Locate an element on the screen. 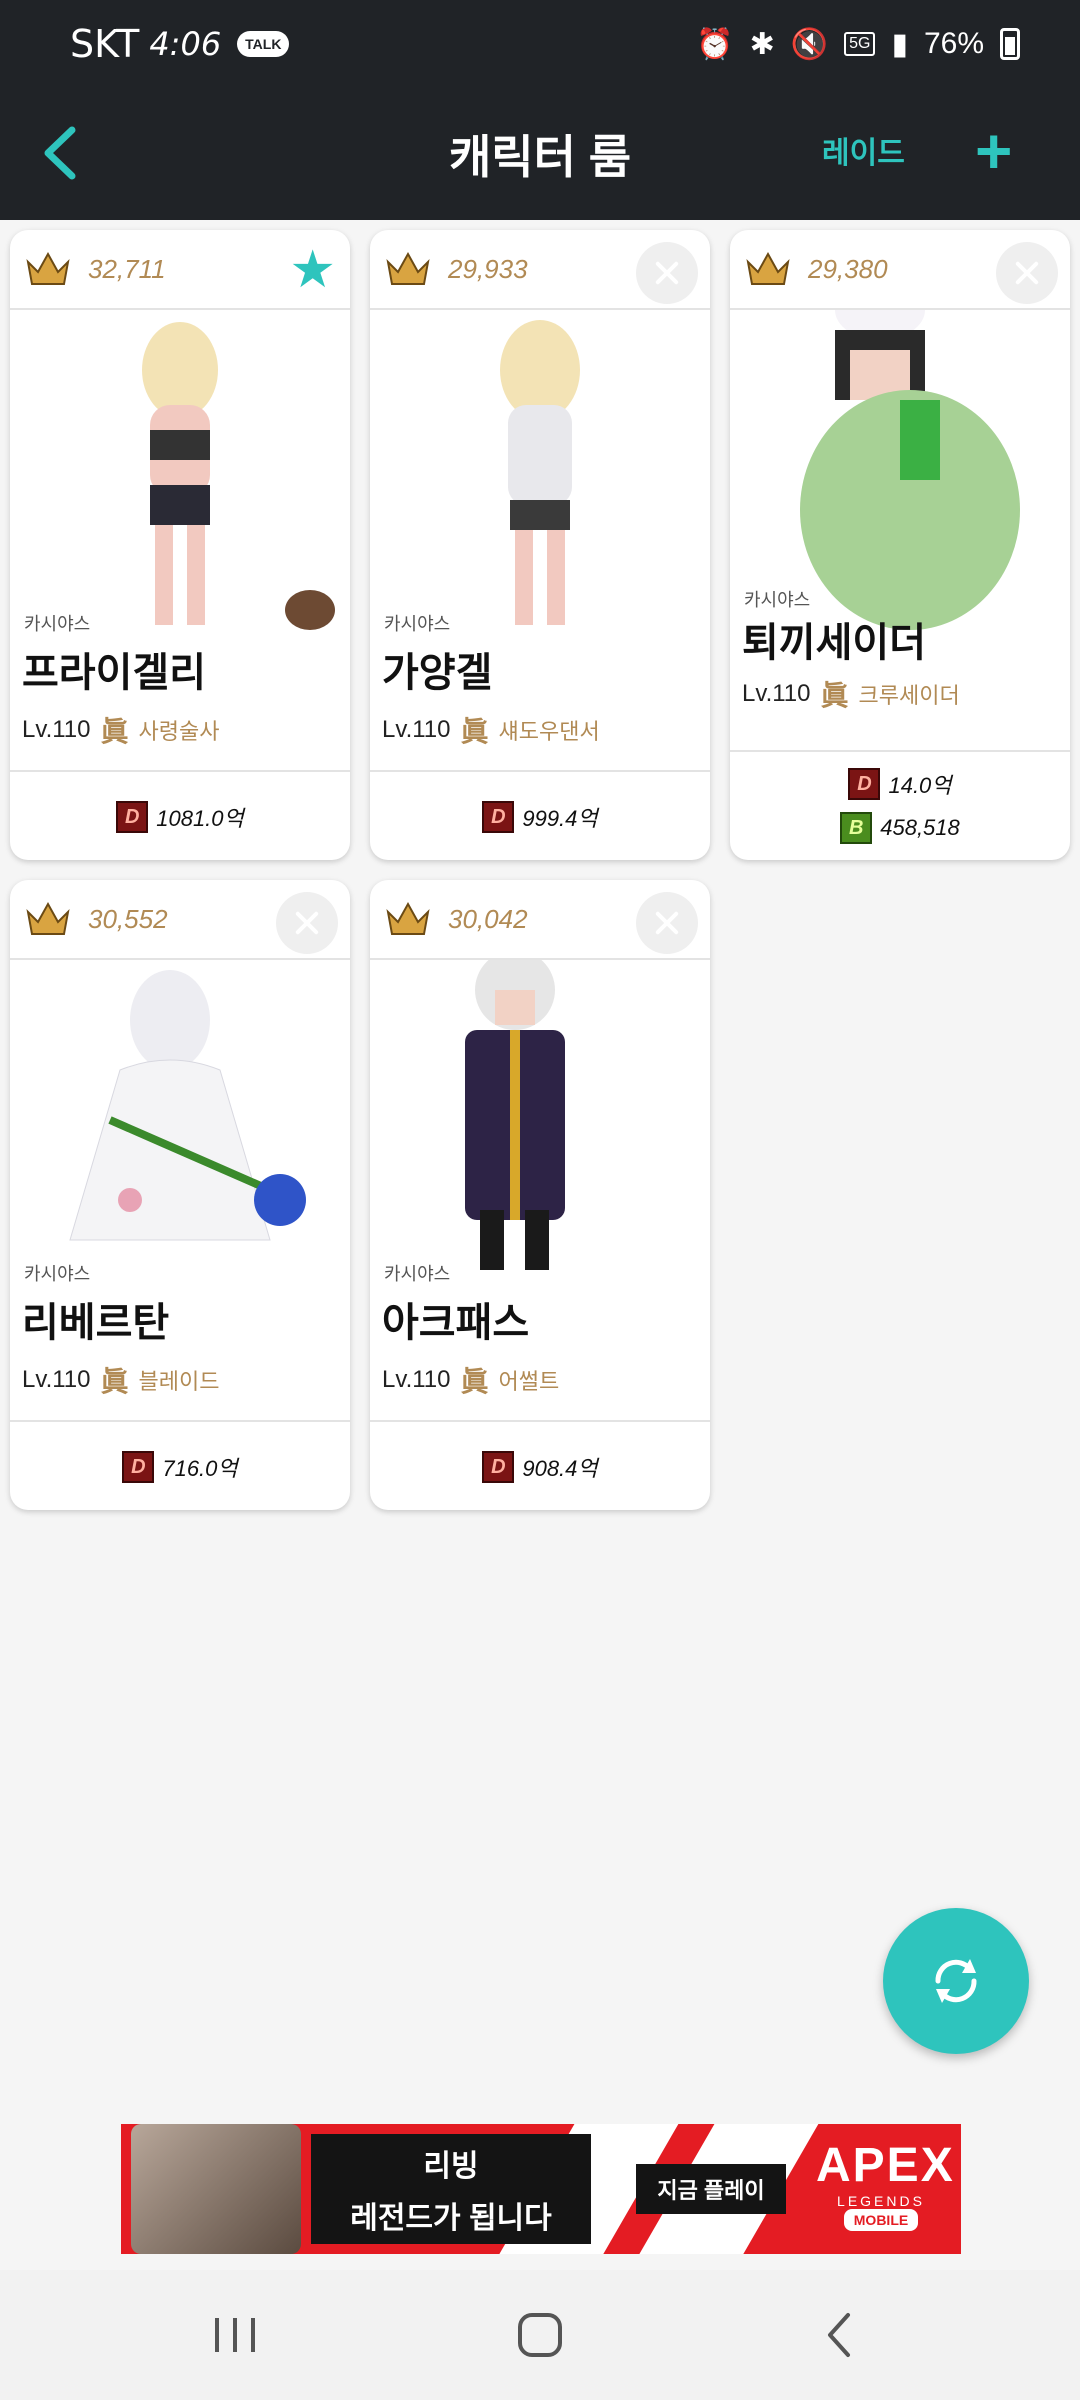 This screenshot has width=1080, height=2400. mute-icon: 🔇 is located at coordinates (809, 44).